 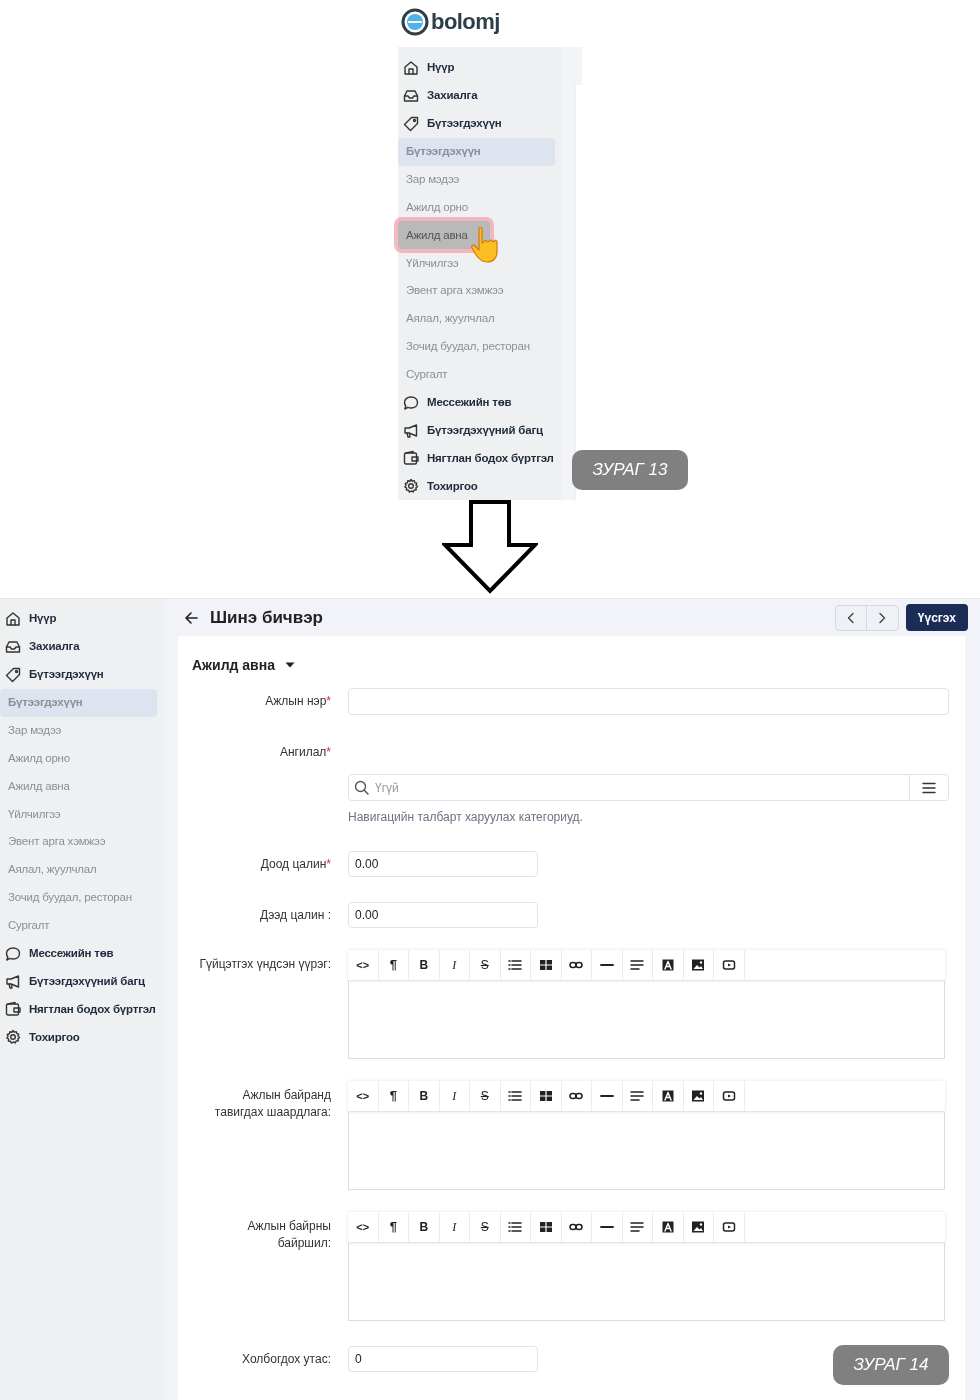 What do you see at coordinates (361, 787) in the screenshot?
I see `search-icon` at bounding box center [361, 787].